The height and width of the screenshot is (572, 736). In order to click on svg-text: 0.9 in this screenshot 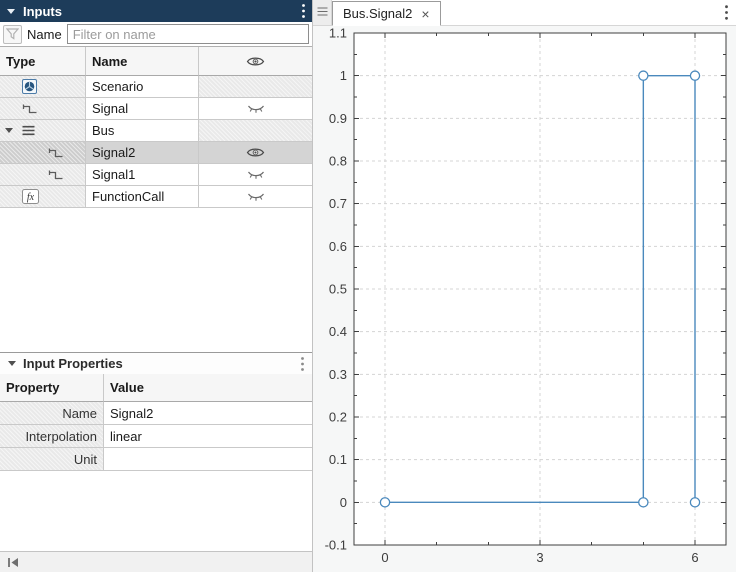, I will do `click(338, 118)`.